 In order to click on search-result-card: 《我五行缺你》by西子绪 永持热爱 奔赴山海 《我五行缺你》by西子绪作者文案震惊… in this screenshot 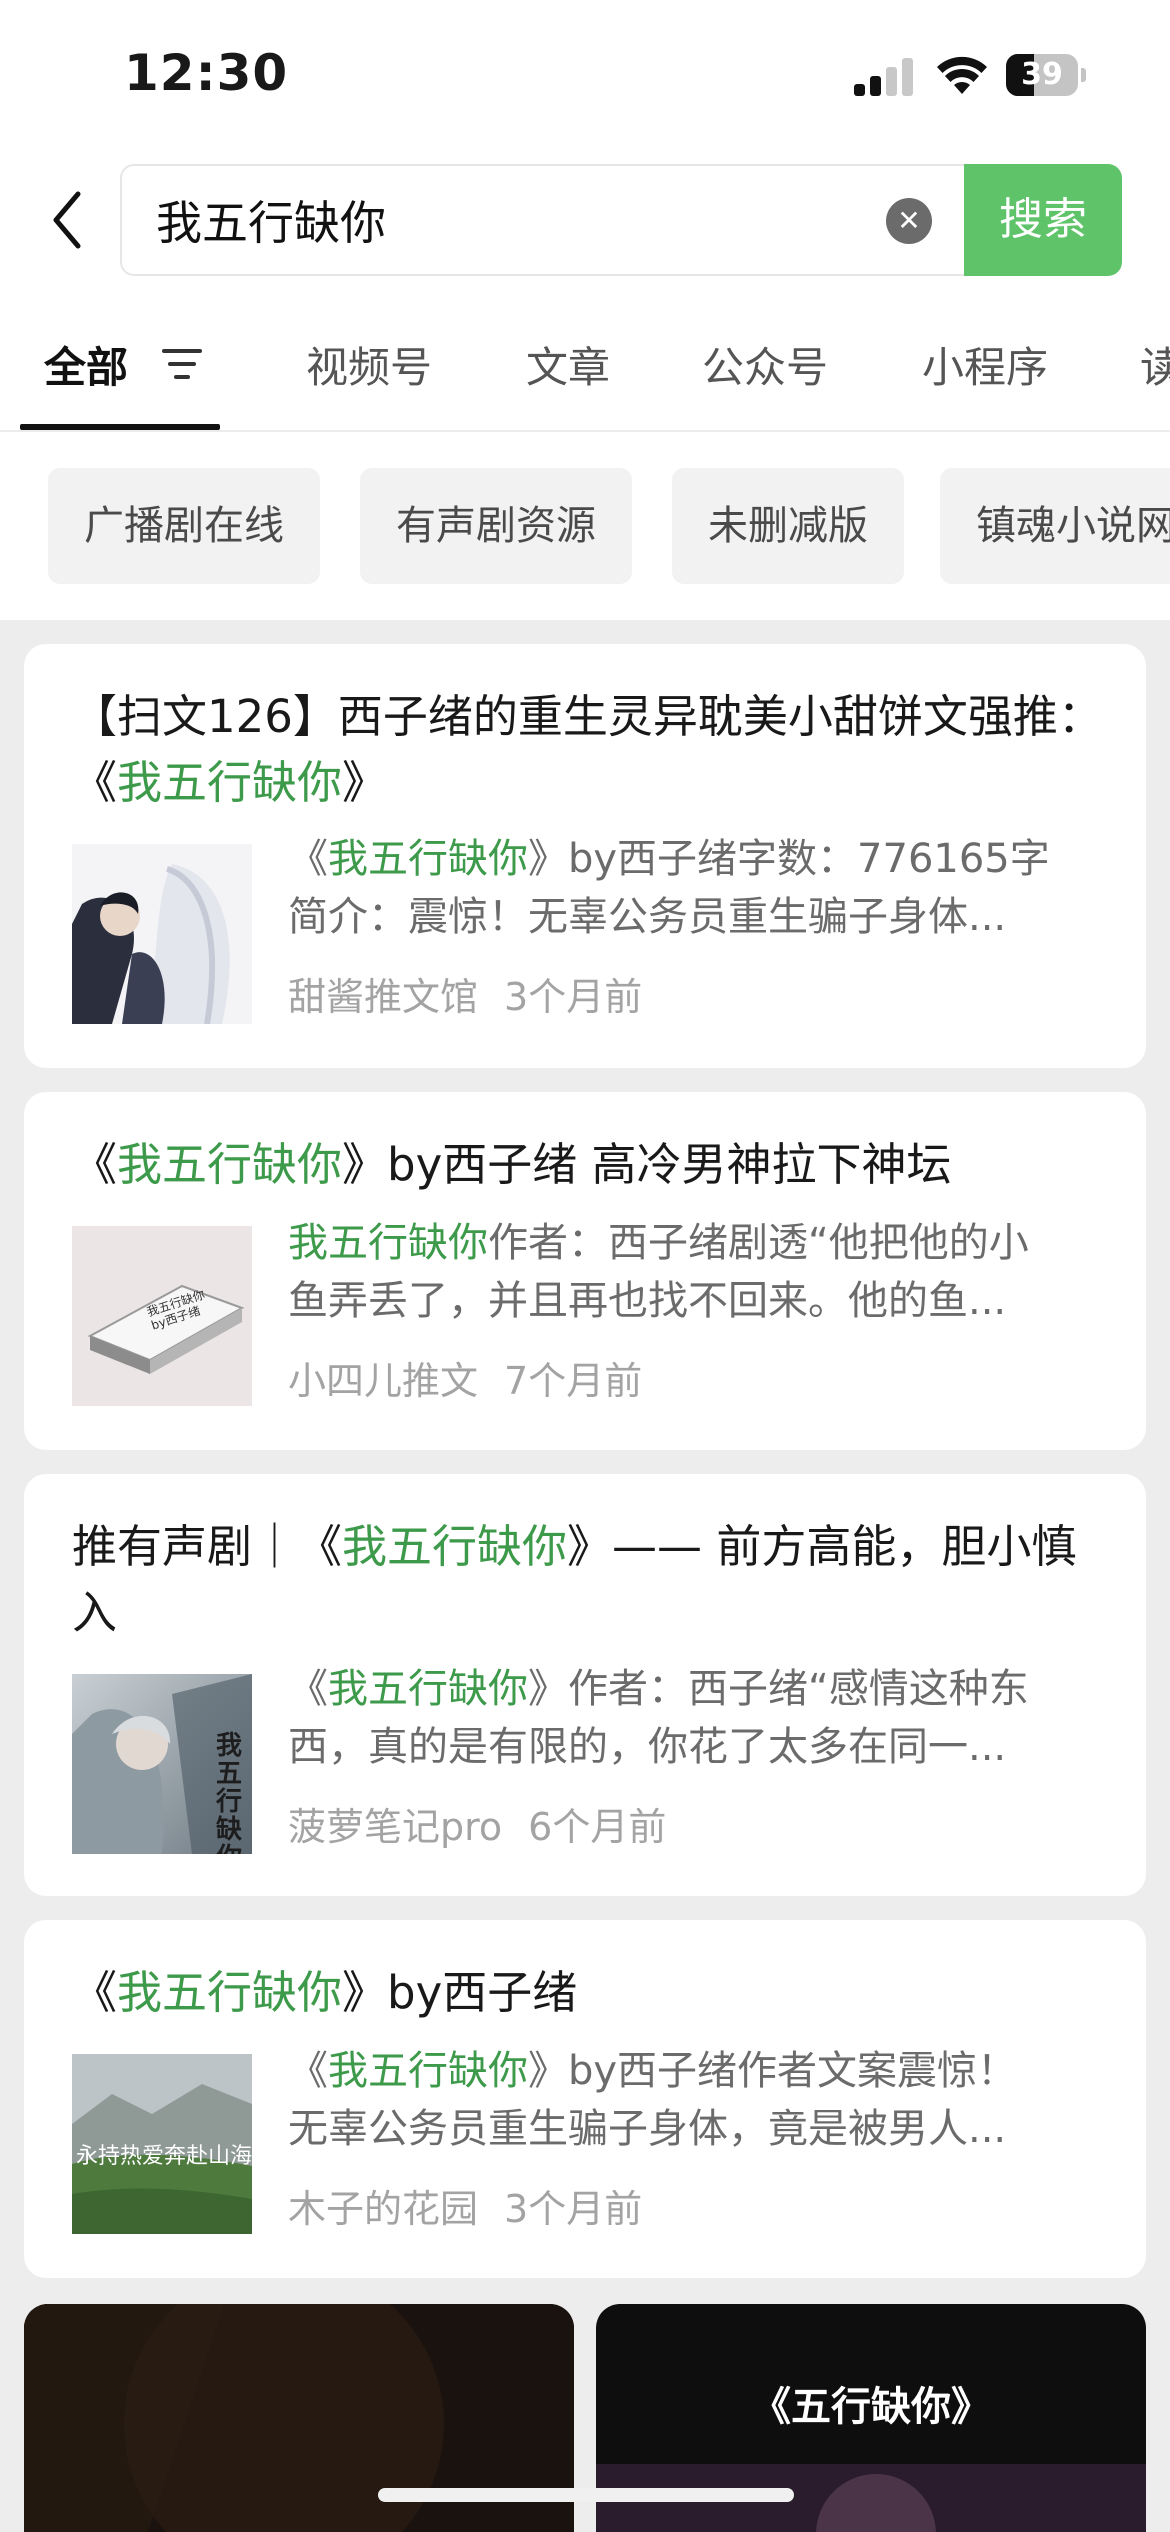, I will do `click(585, 2099)`.